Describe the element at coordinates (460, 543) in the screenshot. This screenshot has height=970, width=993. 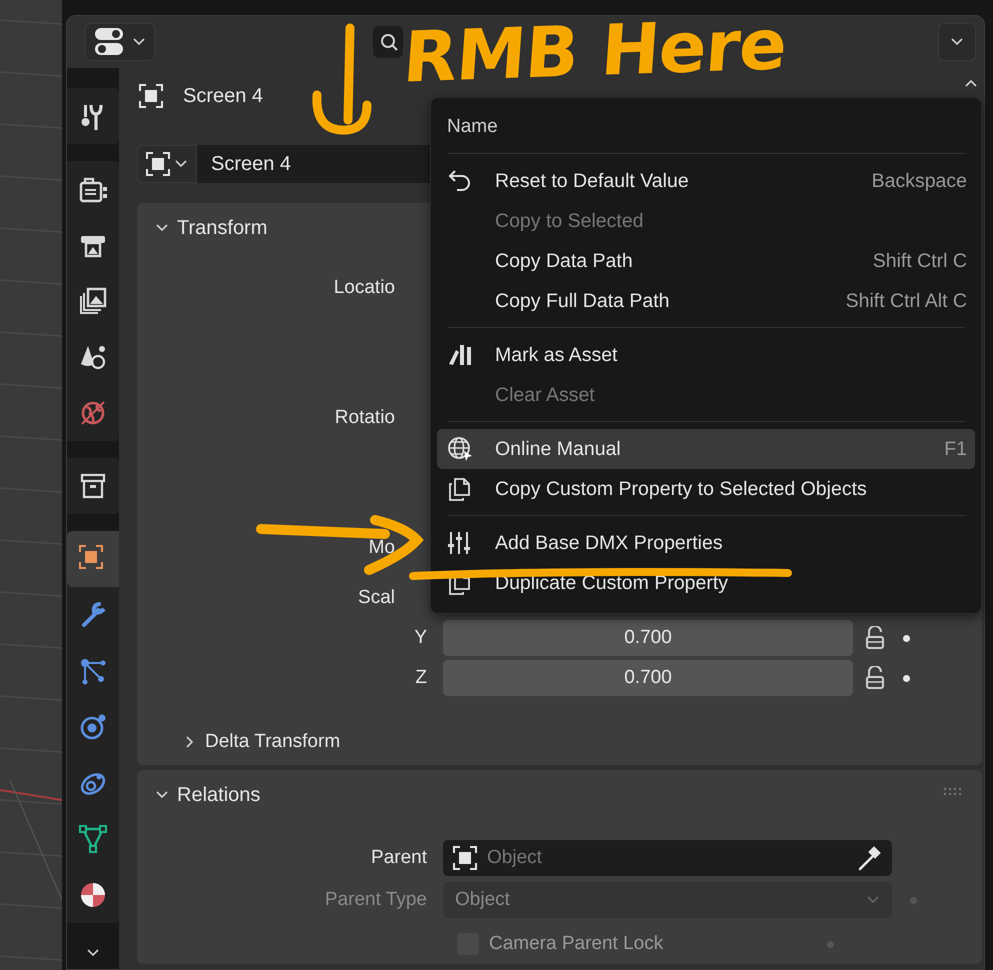
I see `sliders-icon` at that location.